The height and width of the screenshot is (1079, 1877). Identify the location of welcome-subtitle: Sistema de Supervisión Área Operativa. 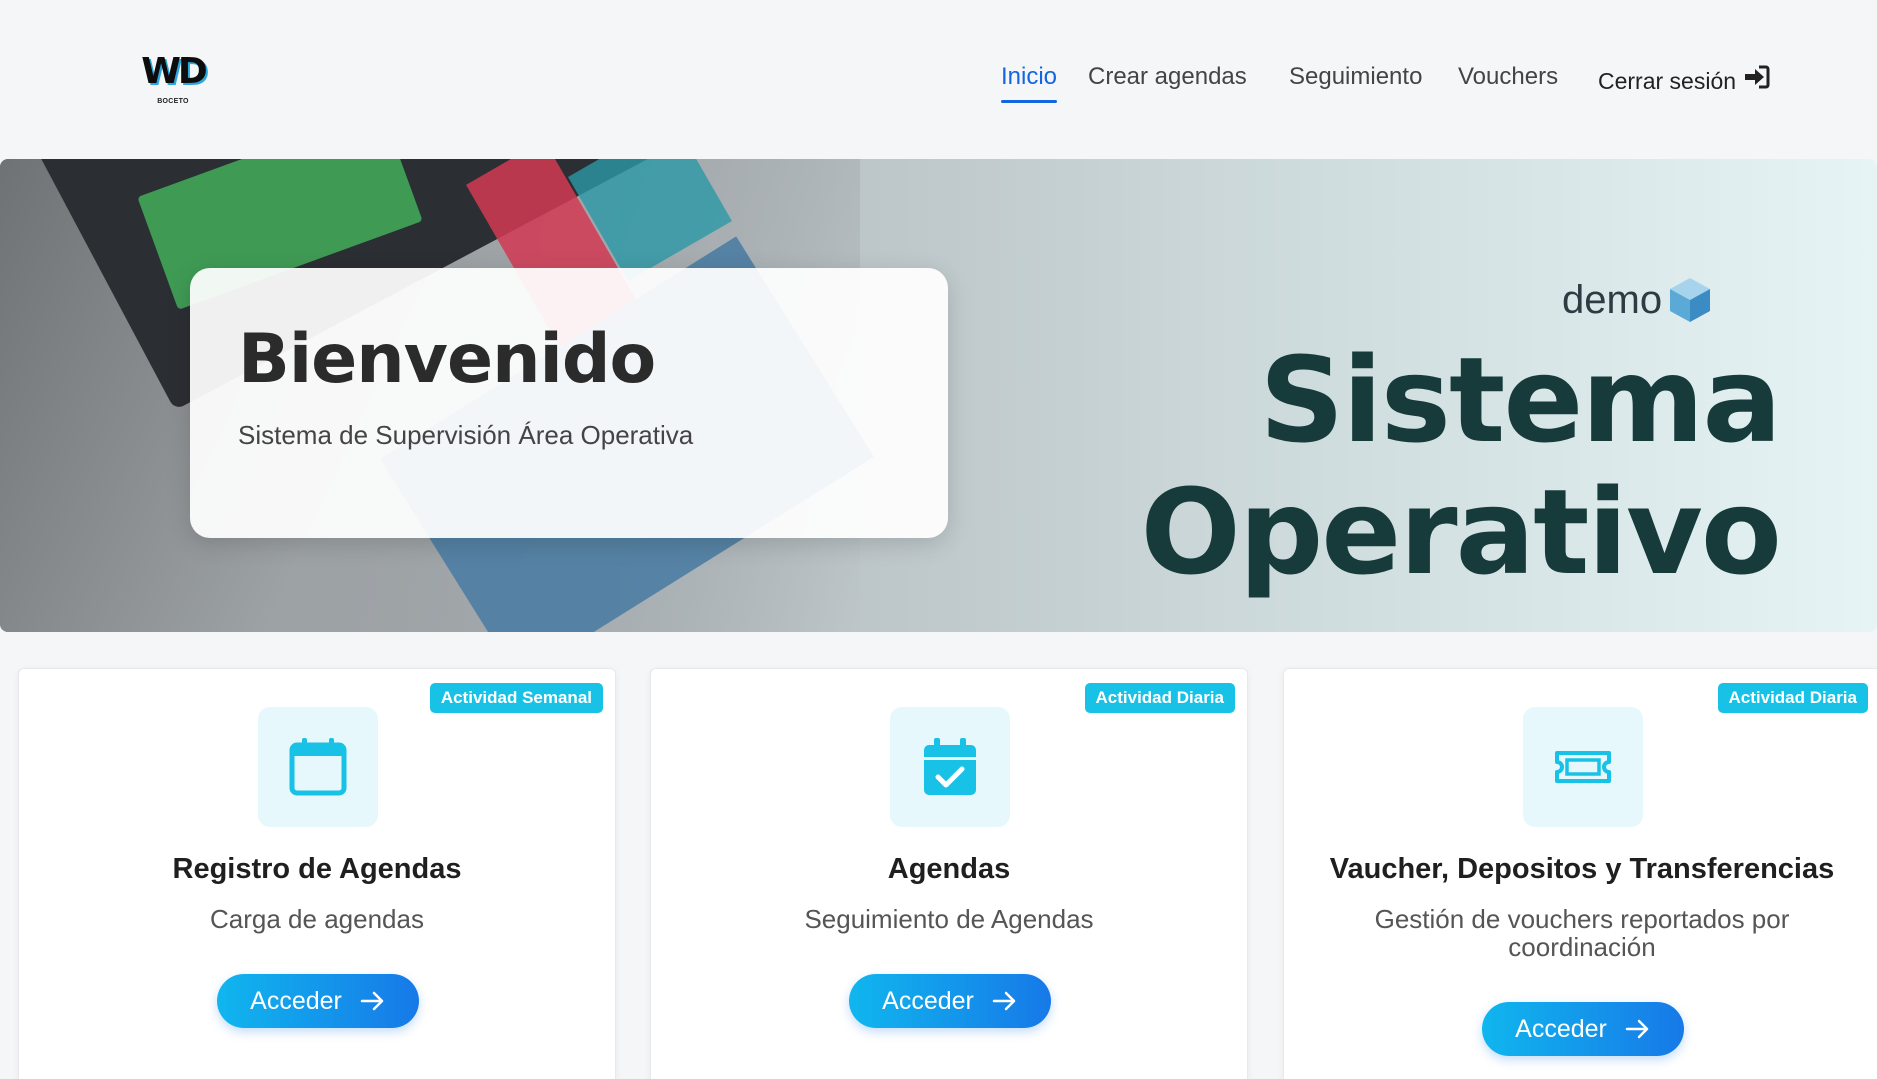
(466, 435).